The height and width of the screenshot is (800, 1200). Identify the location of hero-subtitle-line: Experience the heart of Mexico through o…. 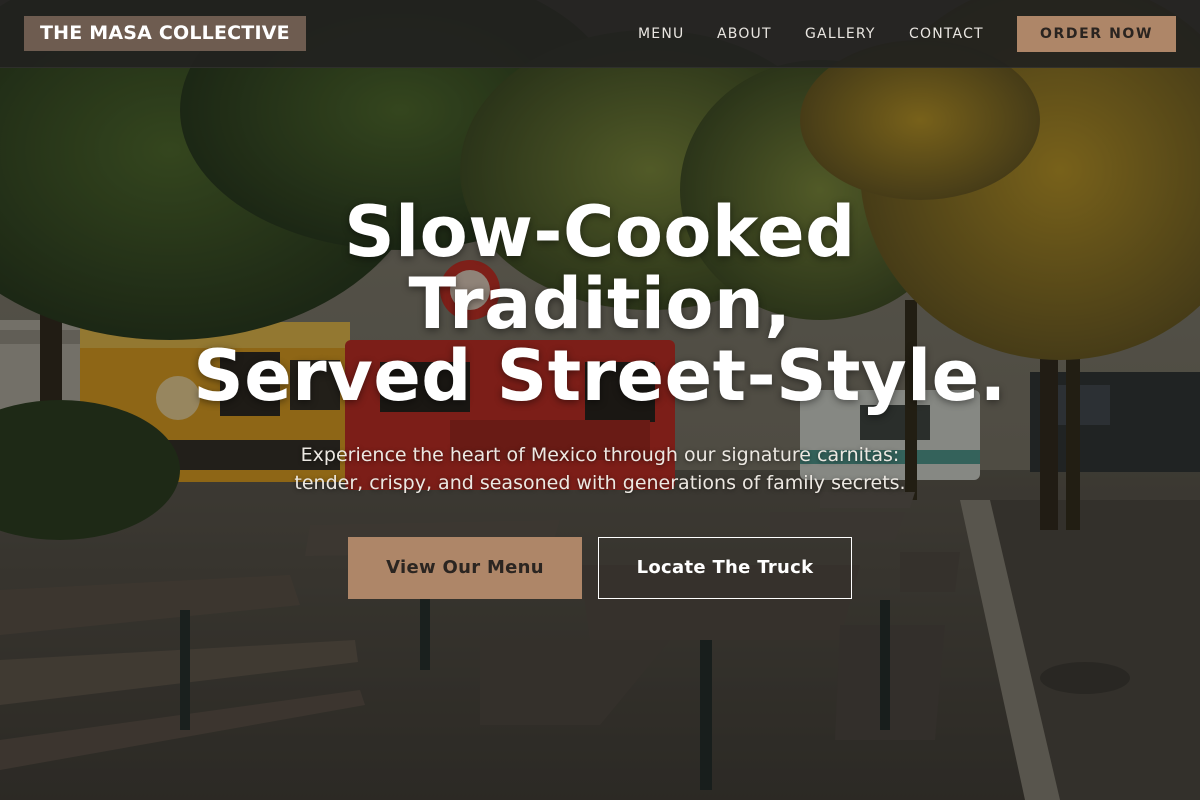
(600, 455).